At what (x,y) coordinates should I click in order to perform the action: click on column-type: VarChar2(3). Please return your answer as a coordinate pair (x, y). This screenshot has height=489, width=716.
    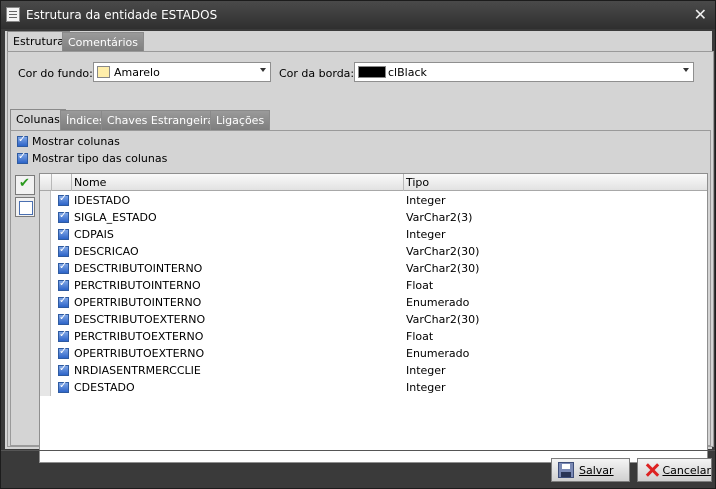
    Looking at the image, I should click on (439, 217).